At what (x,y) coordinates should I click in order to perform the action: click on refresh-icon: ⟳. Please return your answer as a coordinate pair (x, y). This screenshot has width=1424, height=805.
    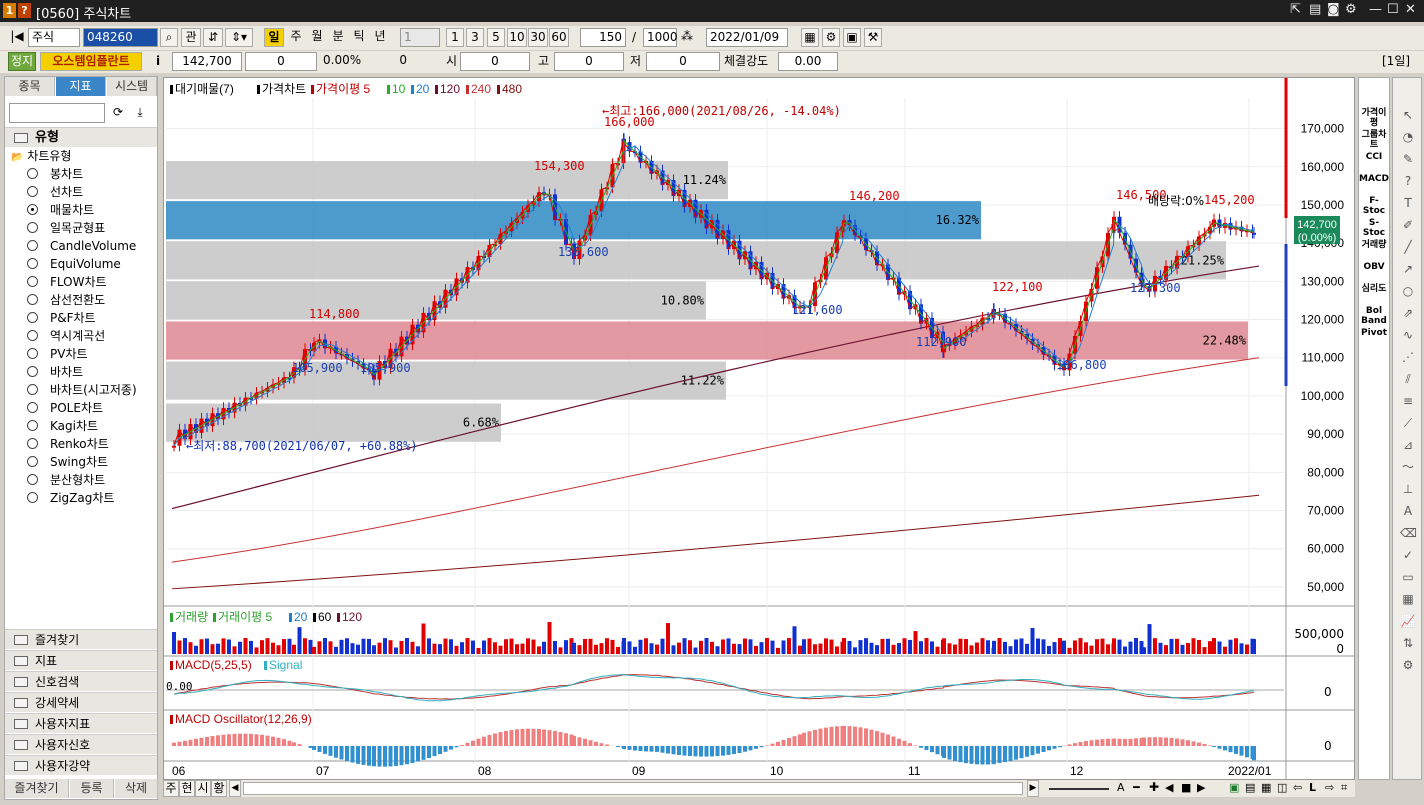
    Looking at the image, I should click on (118, 113).